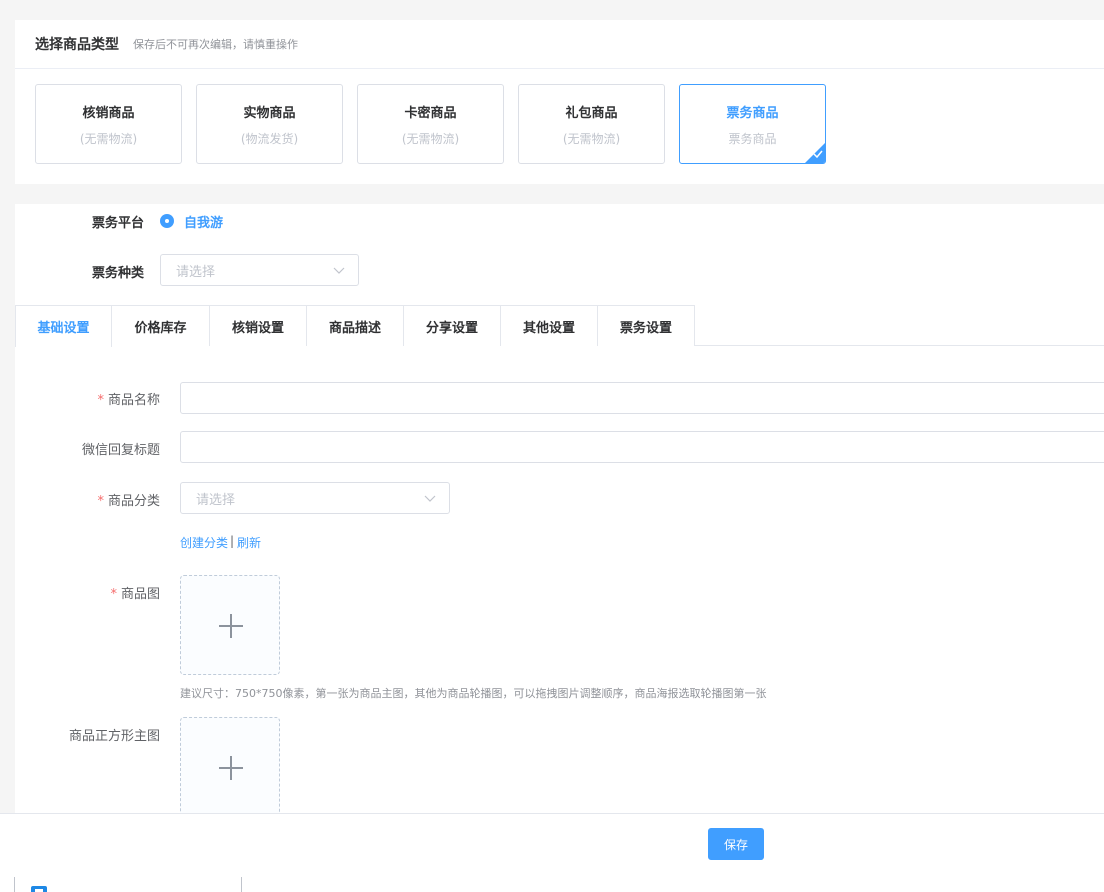 The image size is (1104, 892). What do you see at coordinates (559, 44) in the screenshot?
I see `product-type-header: 选择商品类型 保存后不可再次编辑，请慎重操作` at bounding box center [559, 44].